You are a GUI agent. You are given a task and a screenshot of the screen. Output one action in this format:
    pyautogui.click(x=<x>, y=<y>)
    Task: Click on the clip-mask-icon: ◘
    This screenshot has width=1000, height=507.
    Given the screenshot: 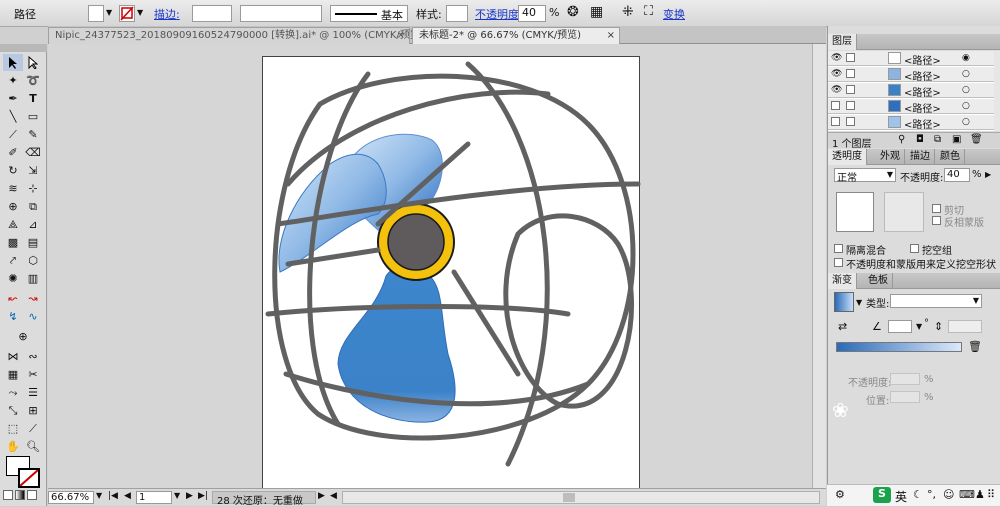 What is the action you would take?
    pyautogui.click(x=920, y=139)
    